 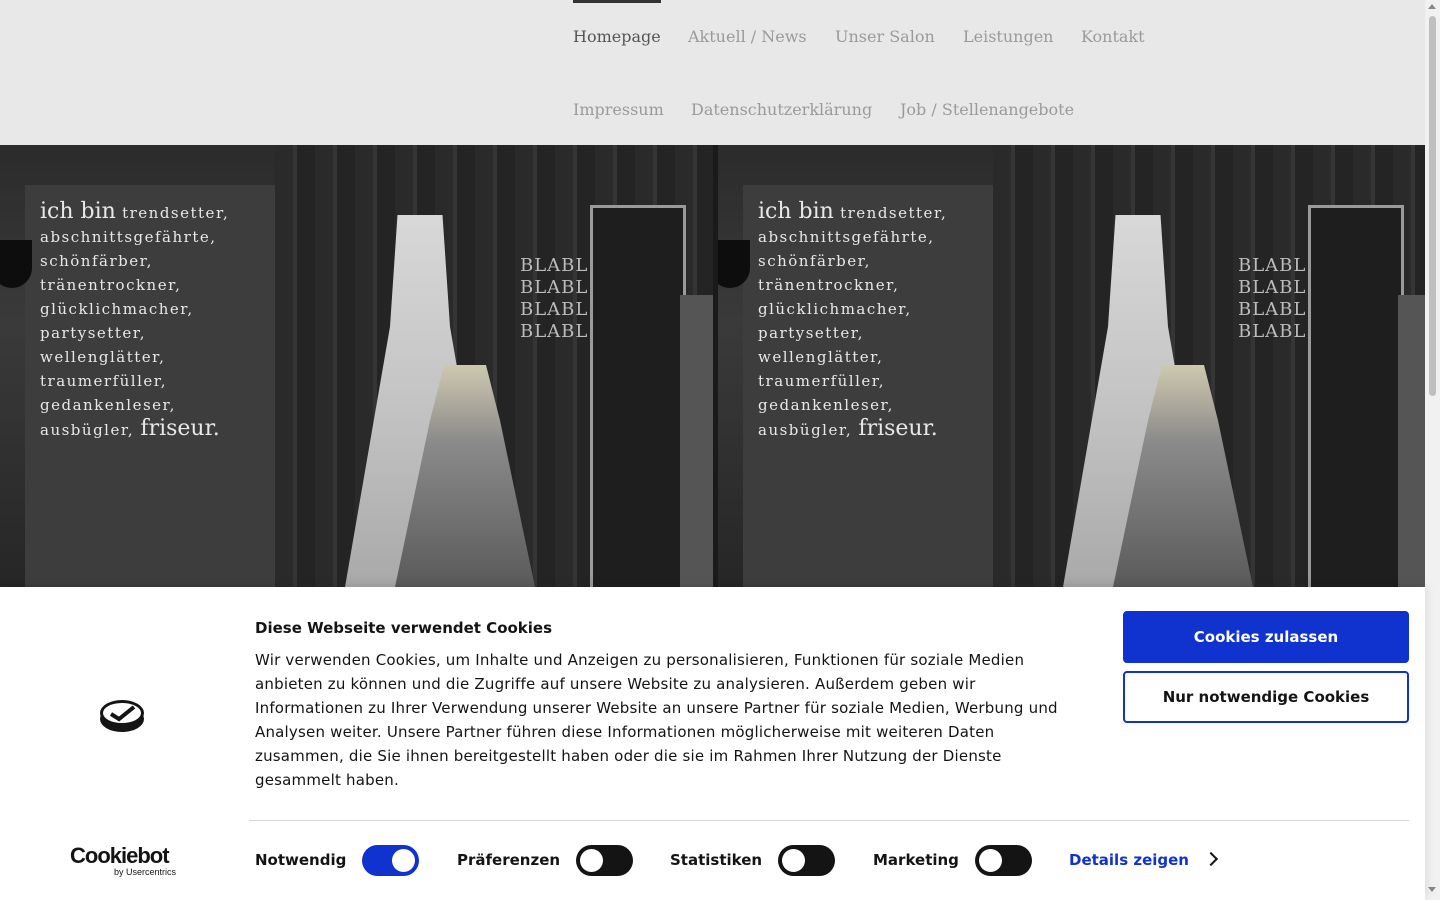 I want to click on toggle-marketing, so click(x=1003, y=860).